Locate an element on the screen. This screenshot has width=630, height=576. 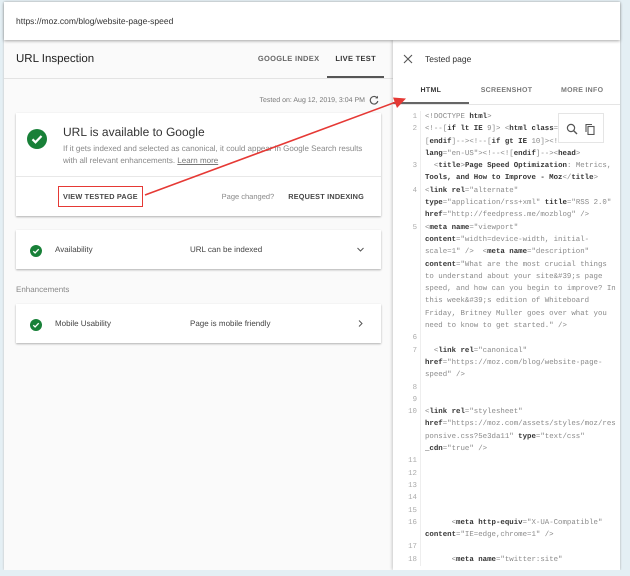
chevron-down-icon is located at coordinates (360, 249).